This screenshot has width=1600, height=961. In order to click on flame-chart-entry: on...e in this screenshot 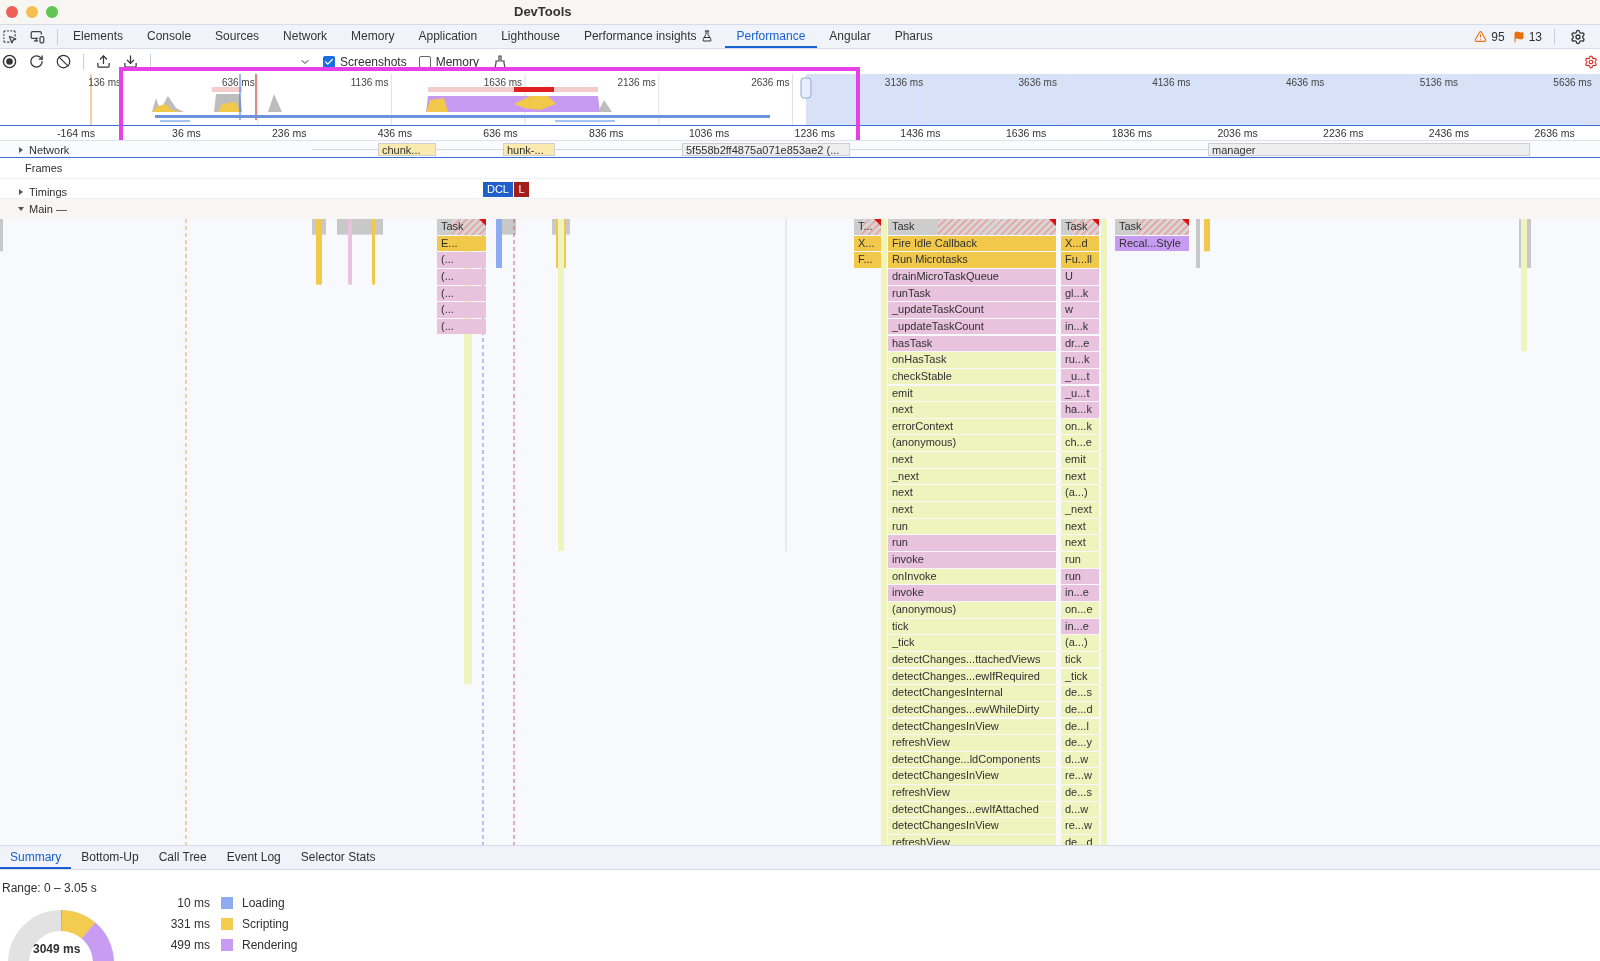, I will do `click(1080, 609)`.